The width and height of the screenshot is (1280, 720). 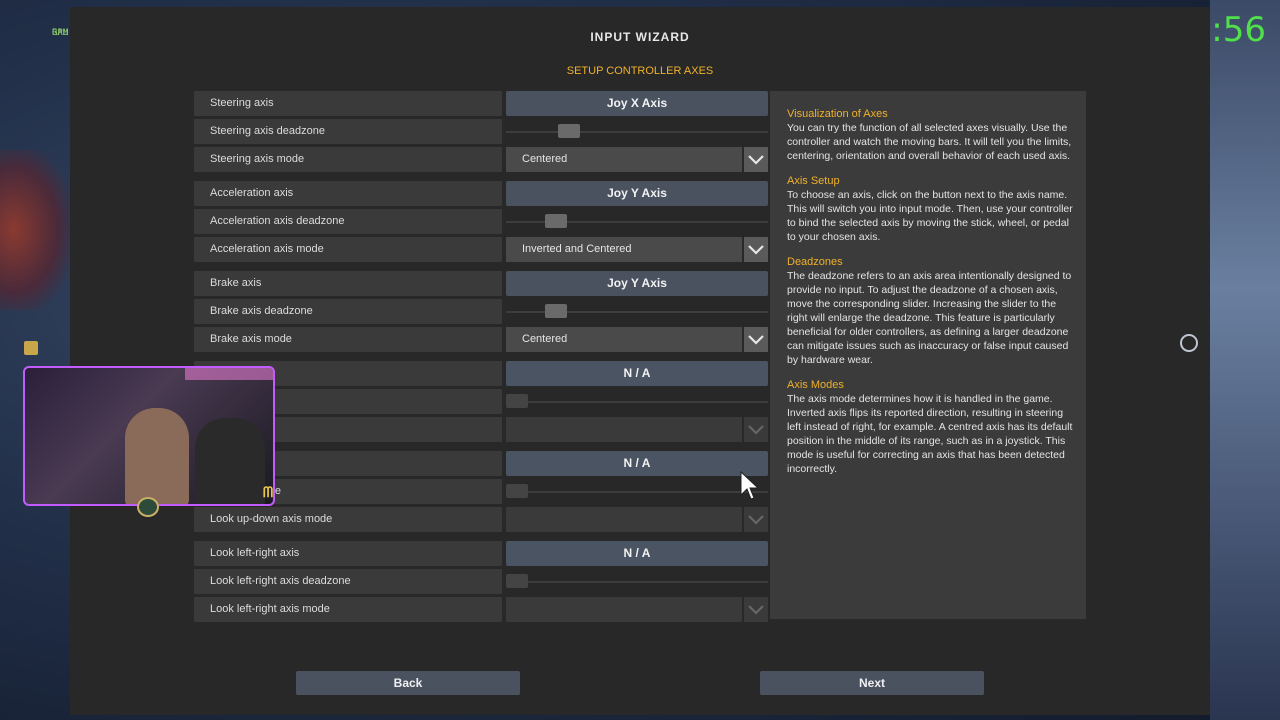 I want to click on axis-setting-row: Acceleration axis Joy Y Axis, so click(x=482, y=193).